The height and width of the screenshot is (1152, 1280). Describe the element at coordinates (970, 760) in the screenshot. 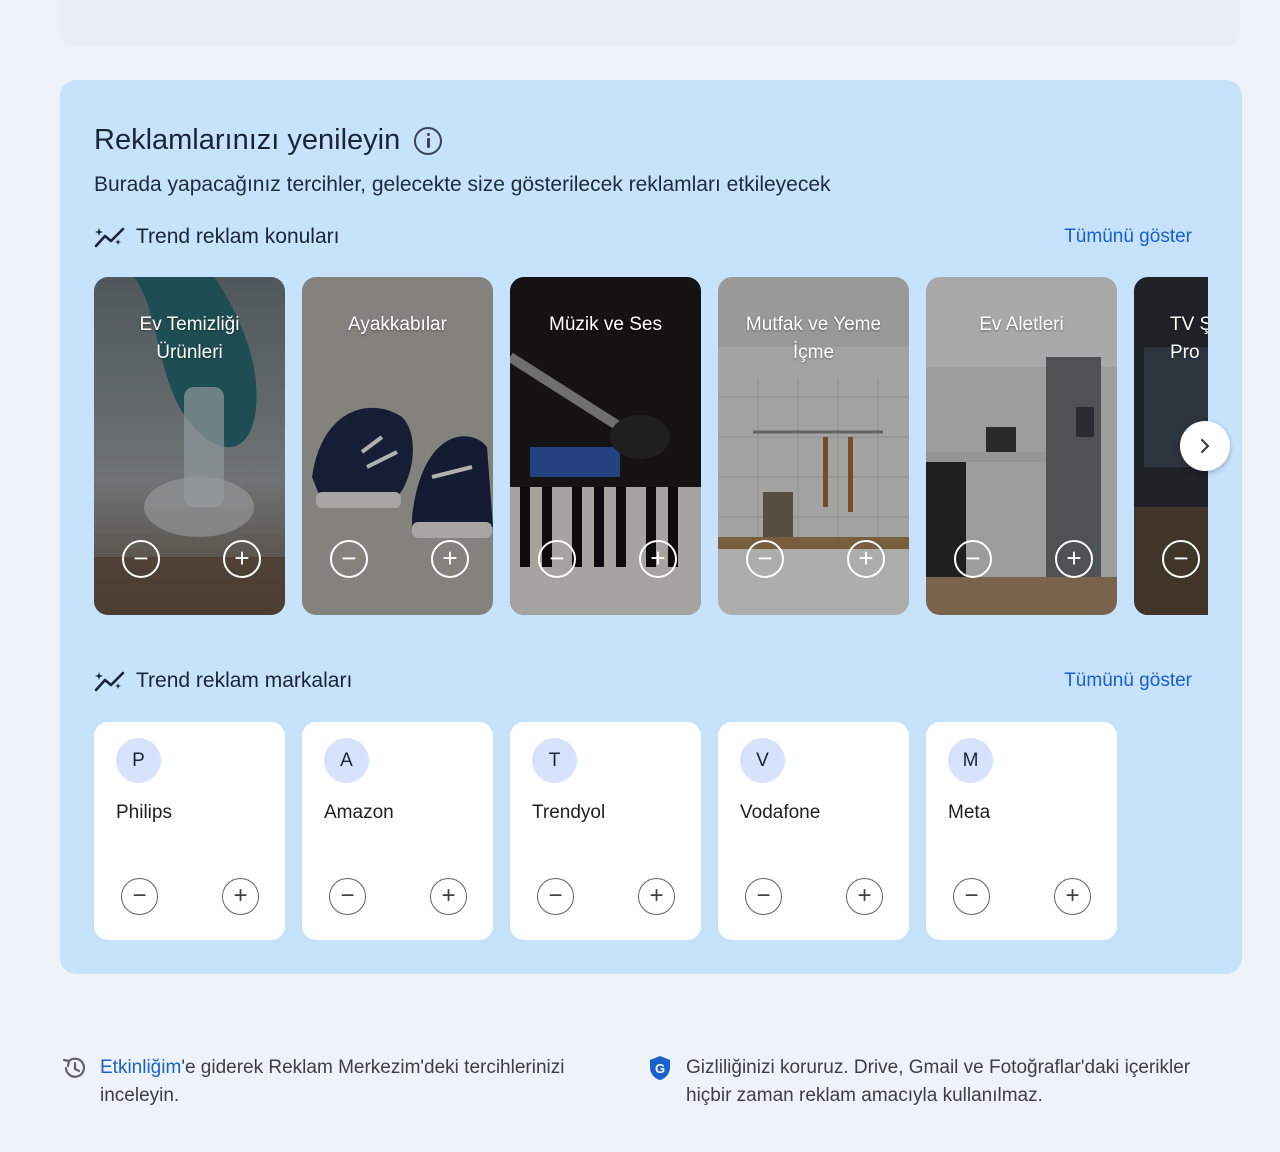

I see `brand-avatar: M` at that location.